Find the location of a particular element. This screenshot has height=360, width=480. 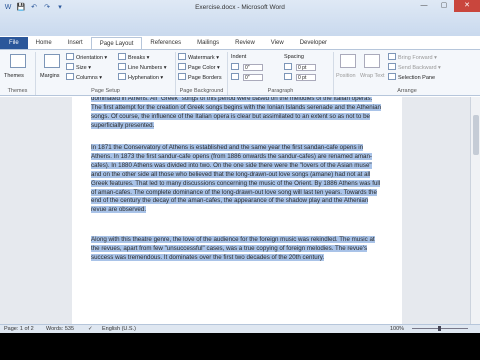

spacing-before-icon is located at coordinates (288, 66).